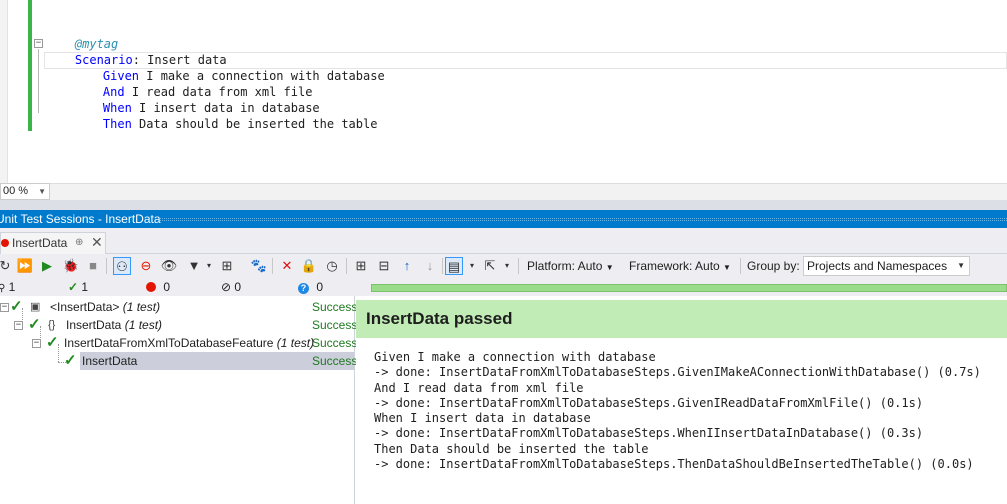 The height and width of the screenshot is (504, 1007). Describe the element at coordinates (38, 43) in the screenshot. I see `collapse-scenario-icon: −` at that location.